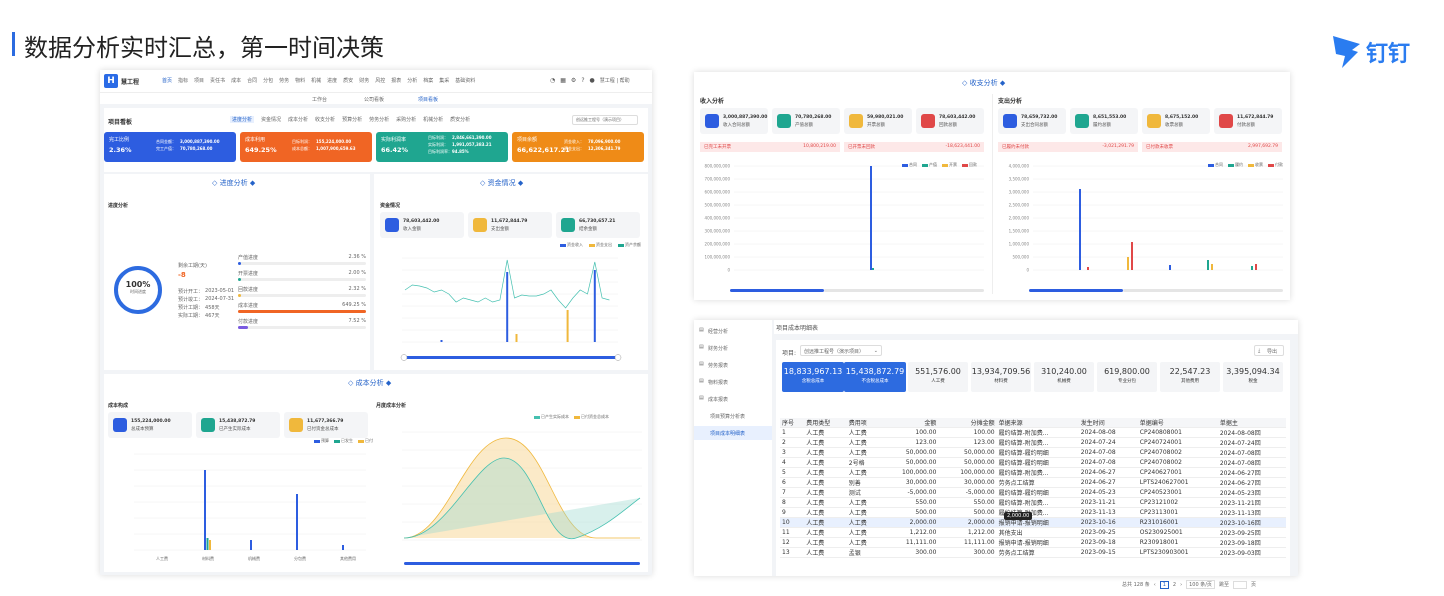 The height and width of the screenshot is (596, 1444). What do you see at coordinates (191, 316) in the screenshot?
I see `date-label: 实际工期：` at bounding box center [191, 316].